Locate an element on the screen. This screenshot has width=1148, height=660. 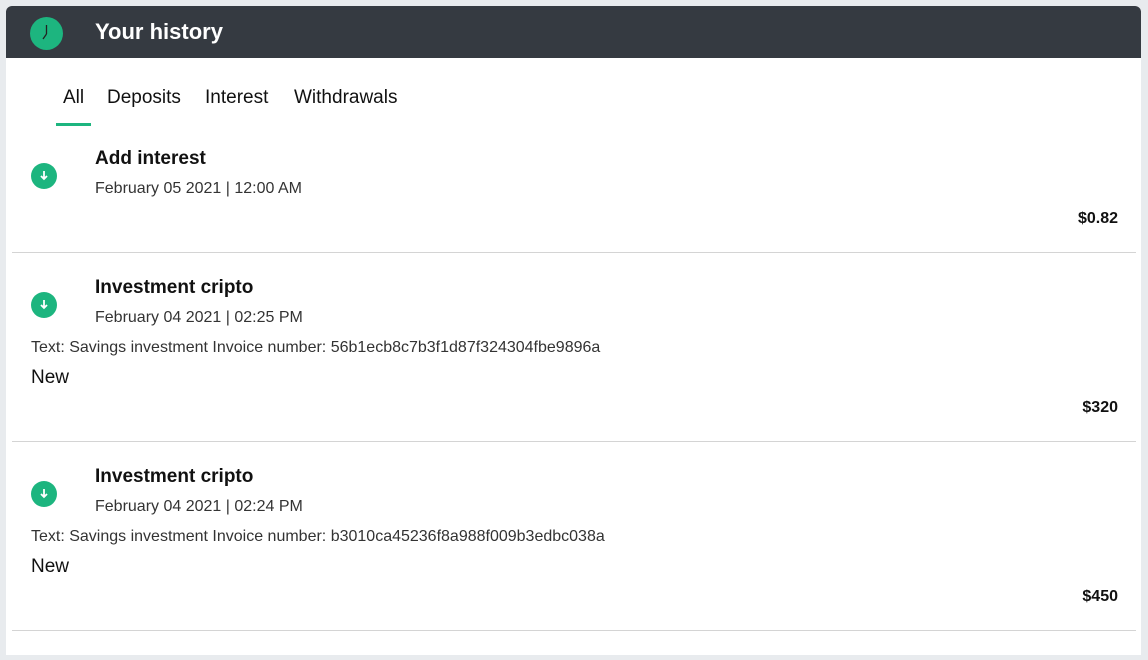
transaction-date: February 04 2021 | 02:25 PM is located at coordinates (199, 317).